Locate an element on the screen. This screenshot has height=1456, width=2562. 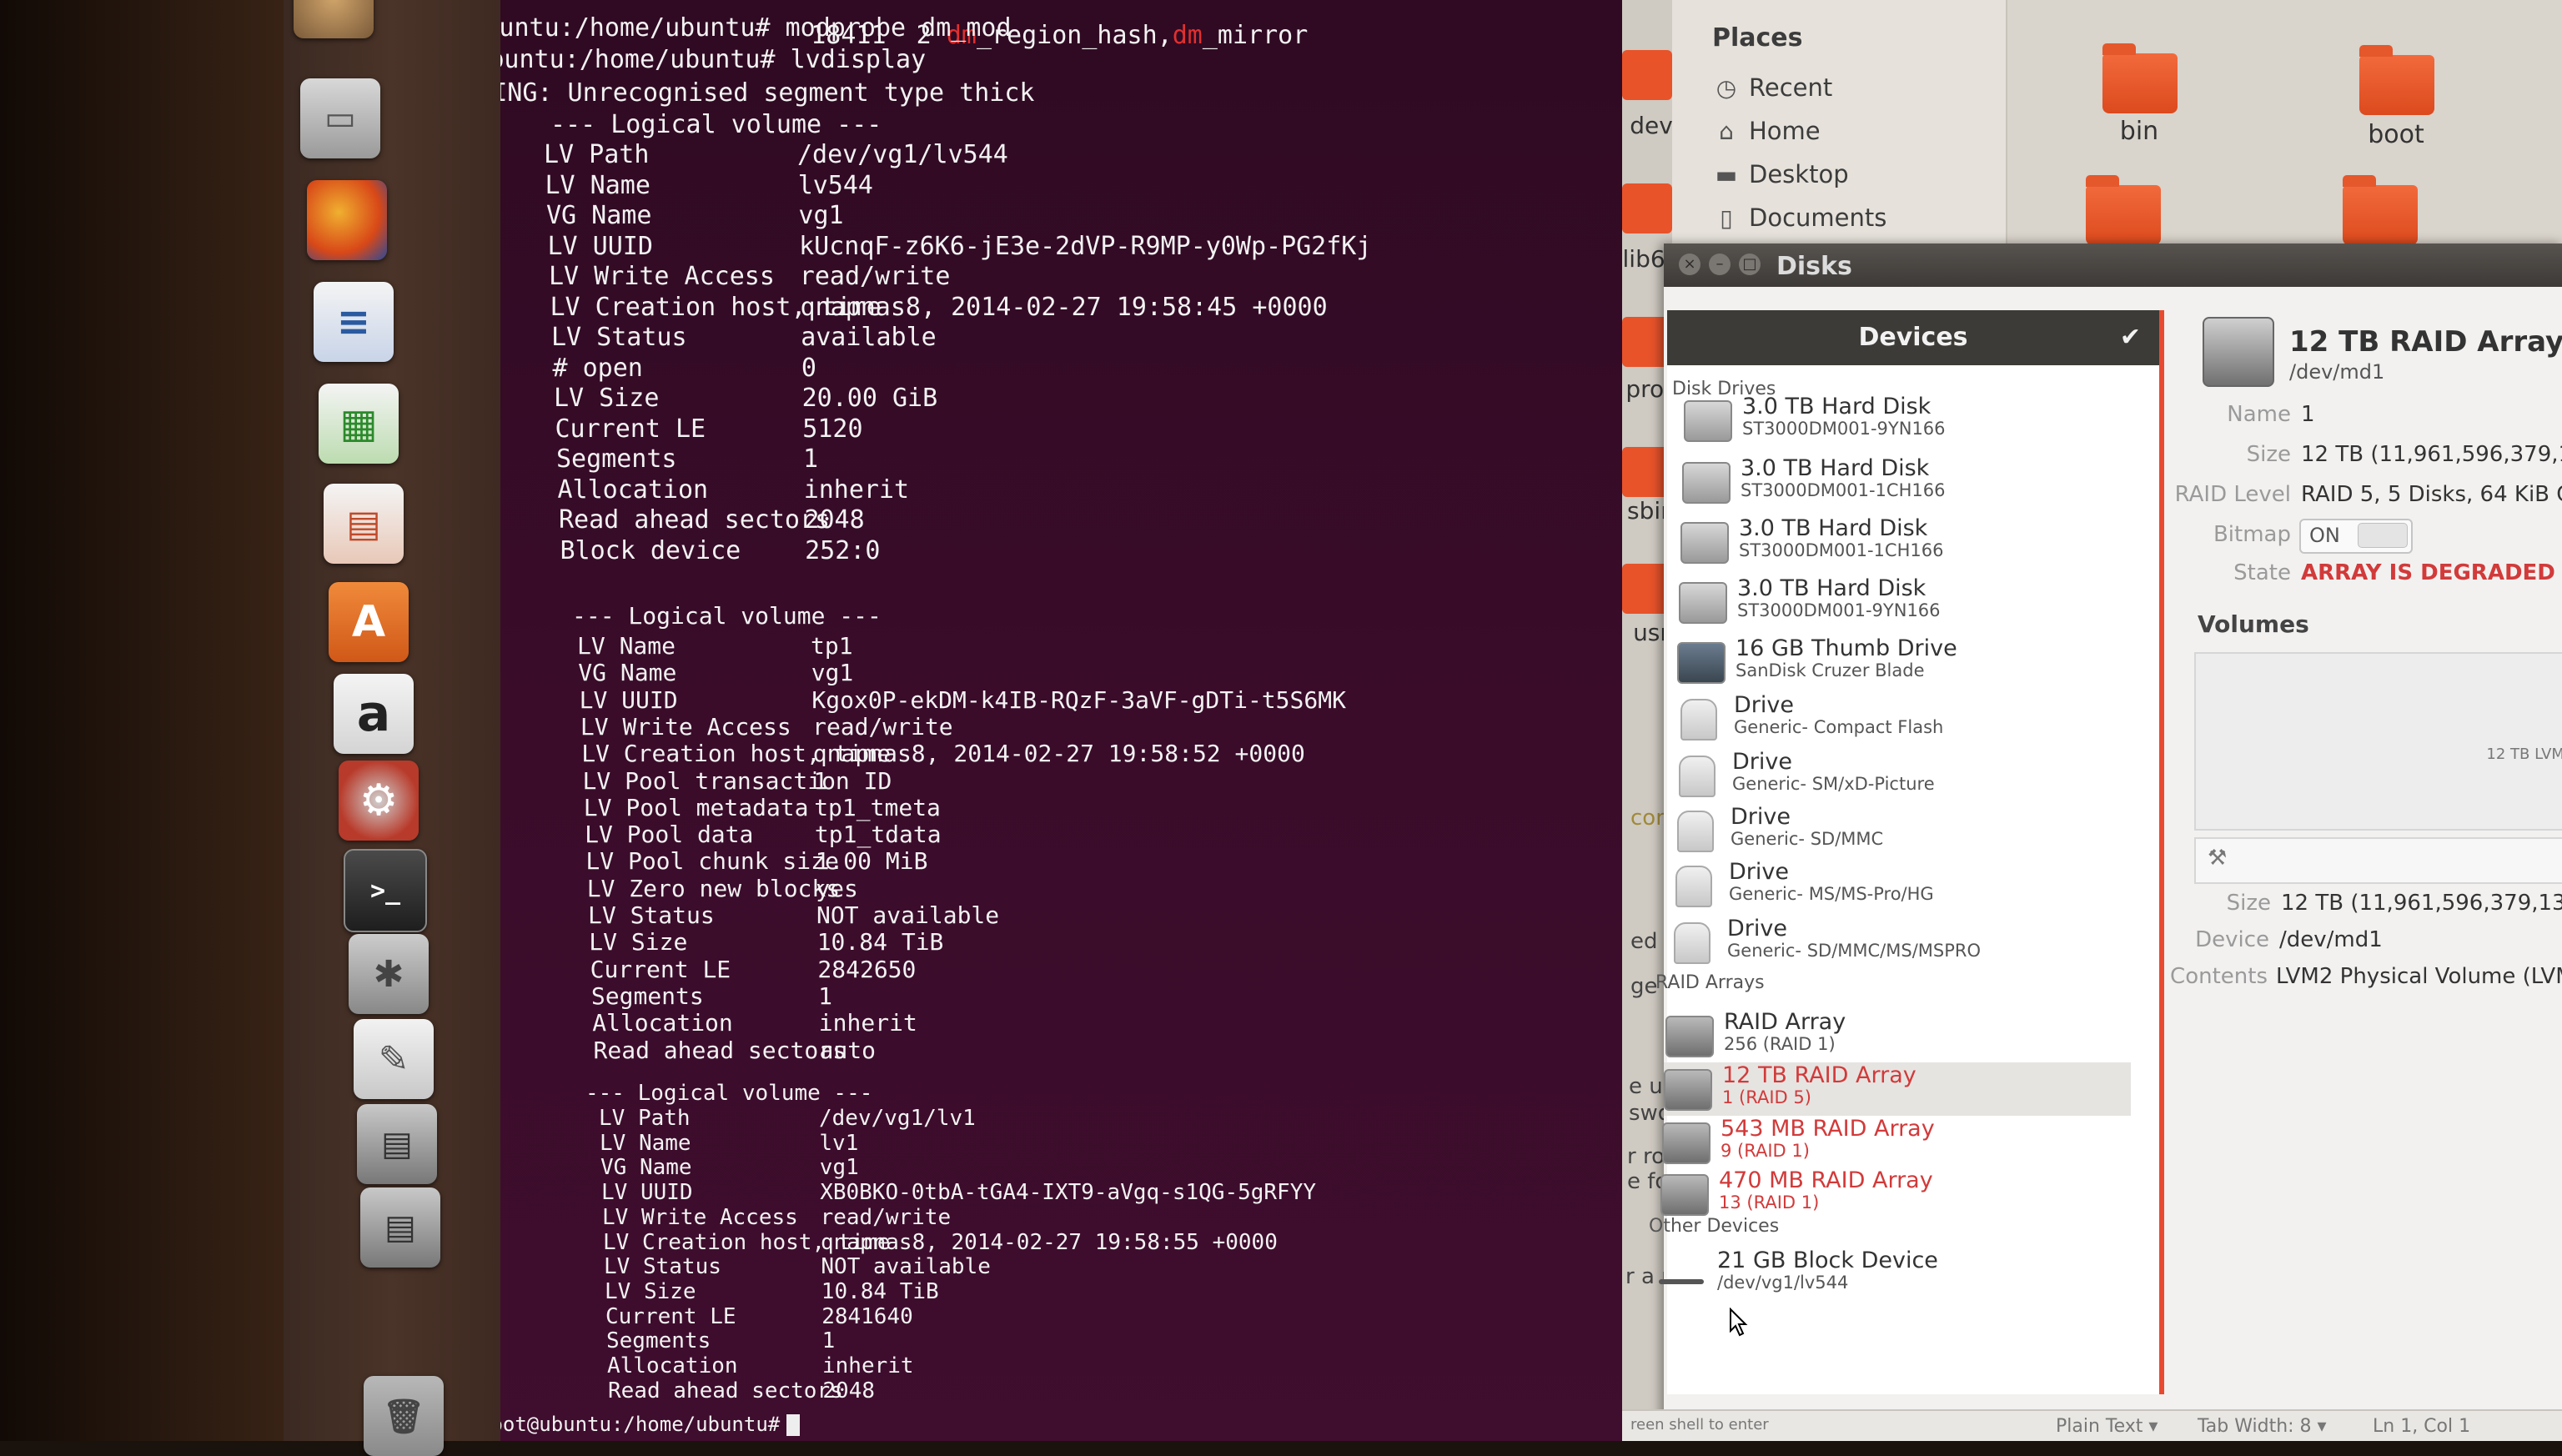
folder-label-bin: bin is located at coordinates (2139, 131).